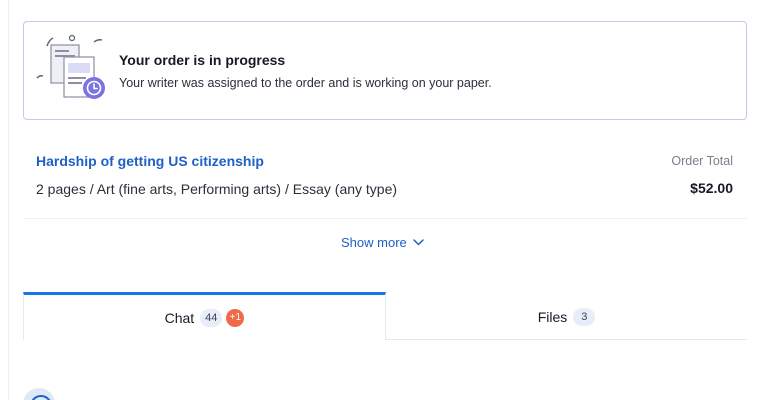 The width and height of the screenshot is (771, 400). I want to click on section-divider, so click(385, 218).